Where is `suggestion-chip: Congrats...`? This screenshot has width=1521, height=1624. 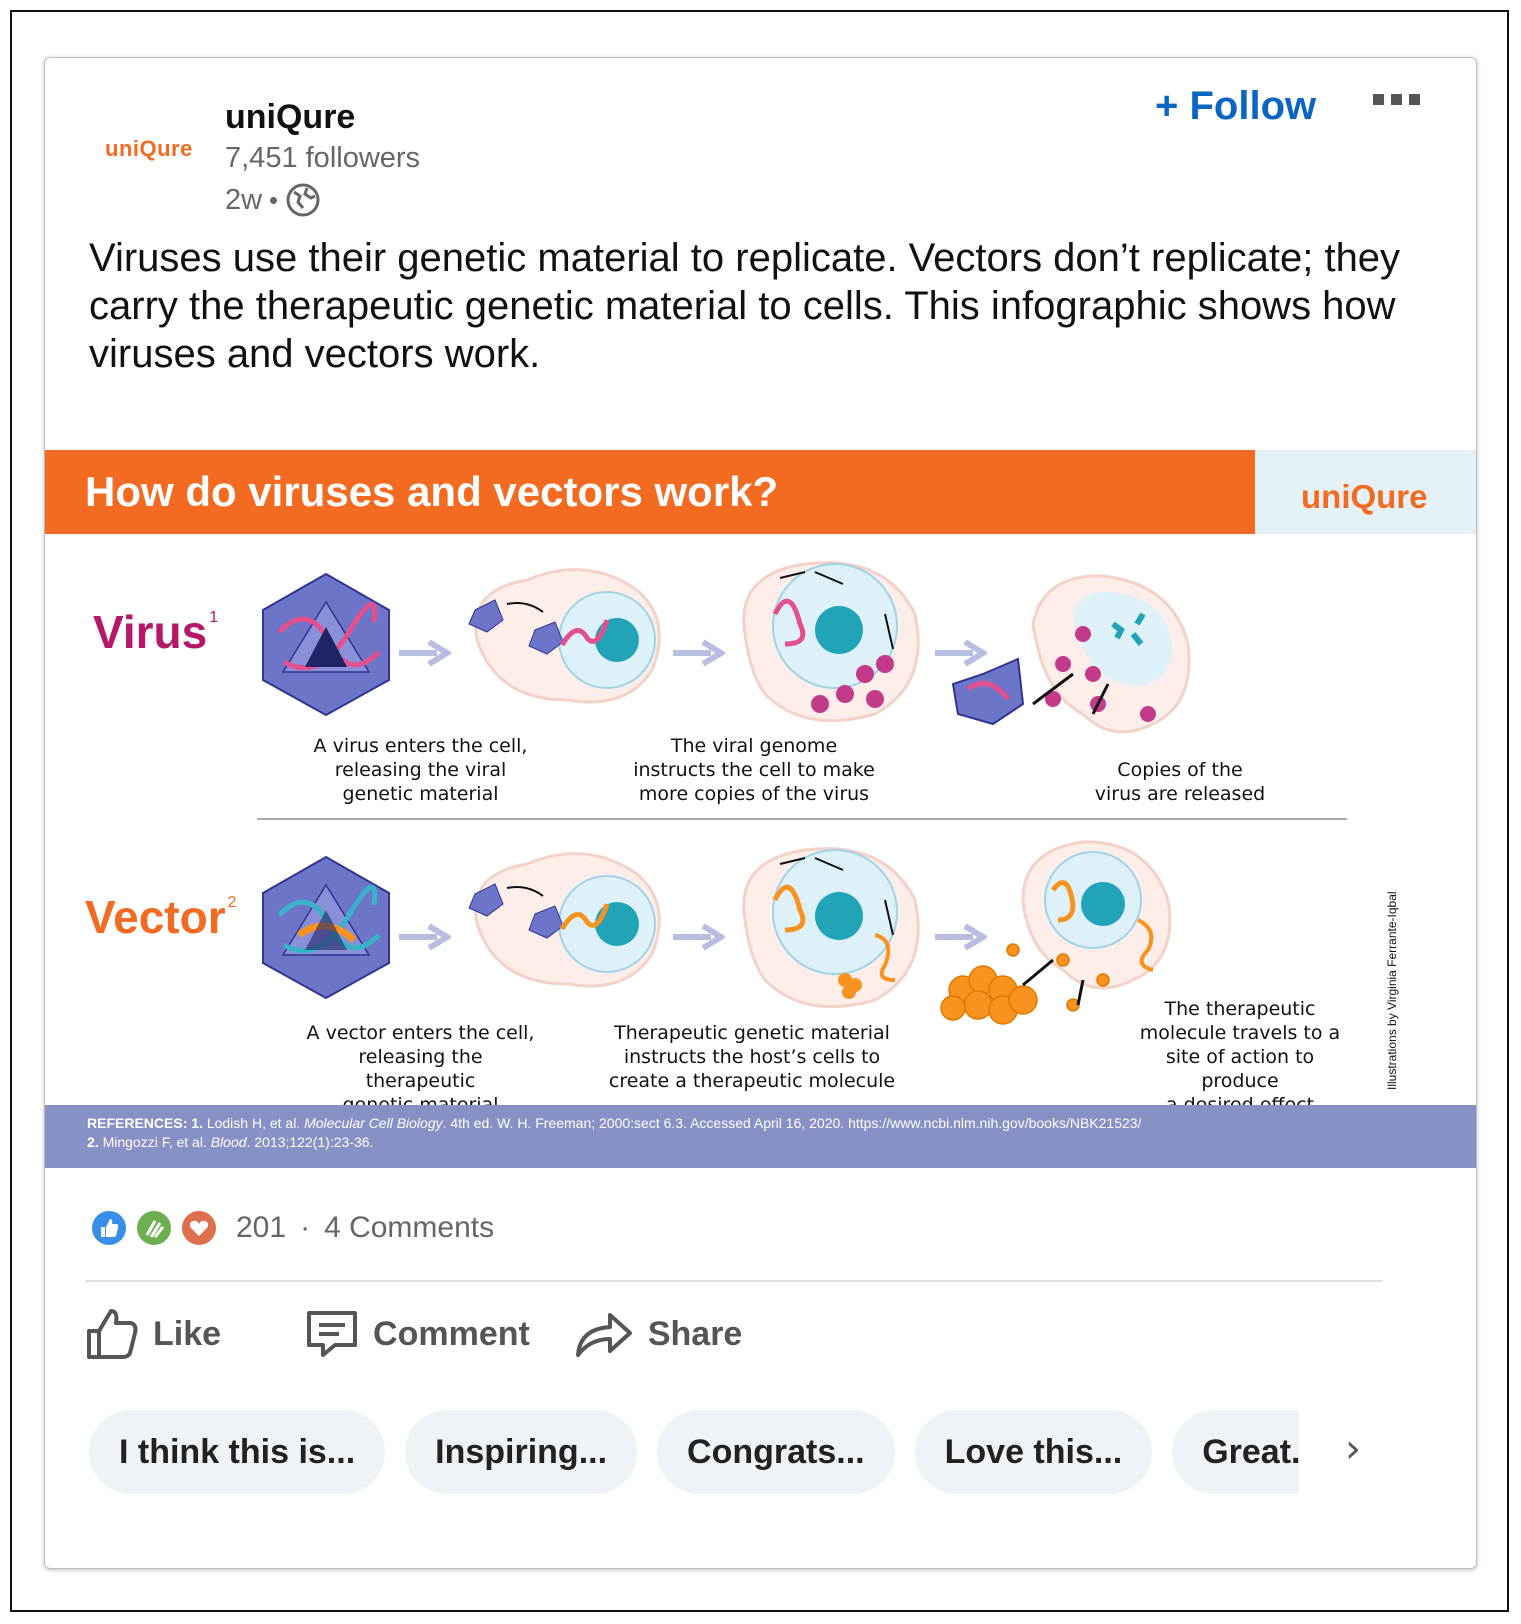
suggestion-chip: Congrats... is located at coordinates (776, 1452).